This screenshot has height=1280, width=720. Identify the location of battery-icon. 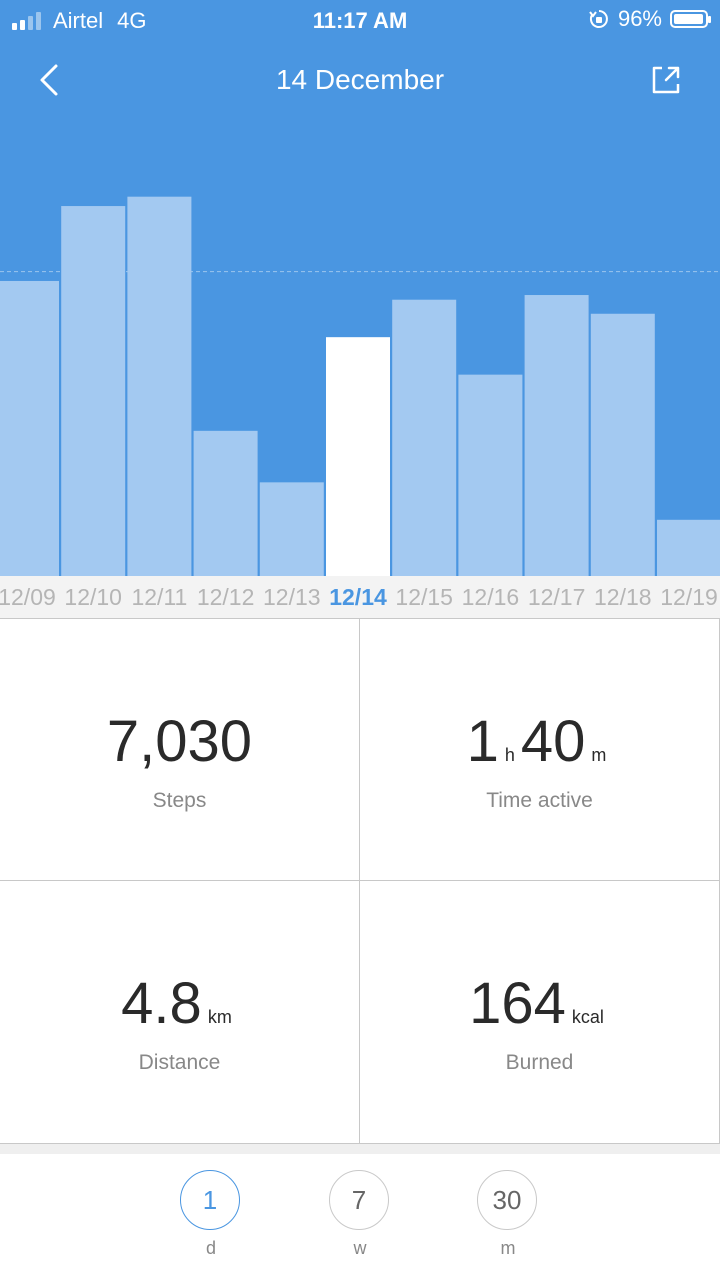
(690, 19).